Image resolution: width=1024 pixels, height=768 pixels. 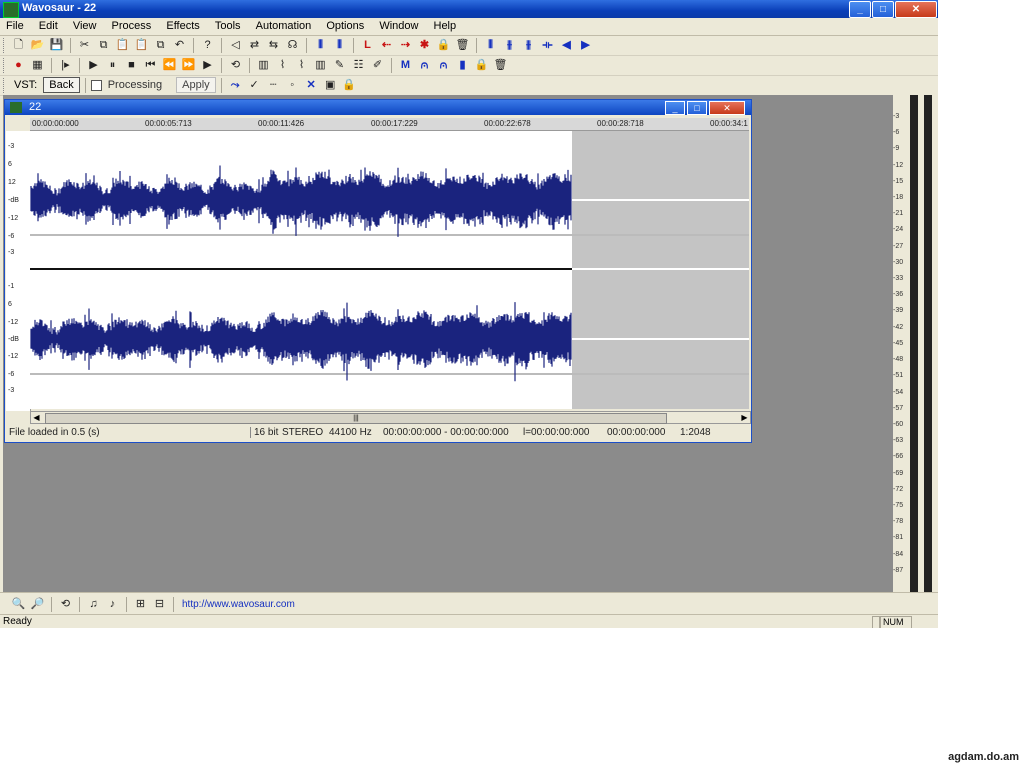 What do you see at coordinates (490, 45) in the screenshot?
I see `zoom-wave-icon: ⫴` at bounding box center [490, 45].